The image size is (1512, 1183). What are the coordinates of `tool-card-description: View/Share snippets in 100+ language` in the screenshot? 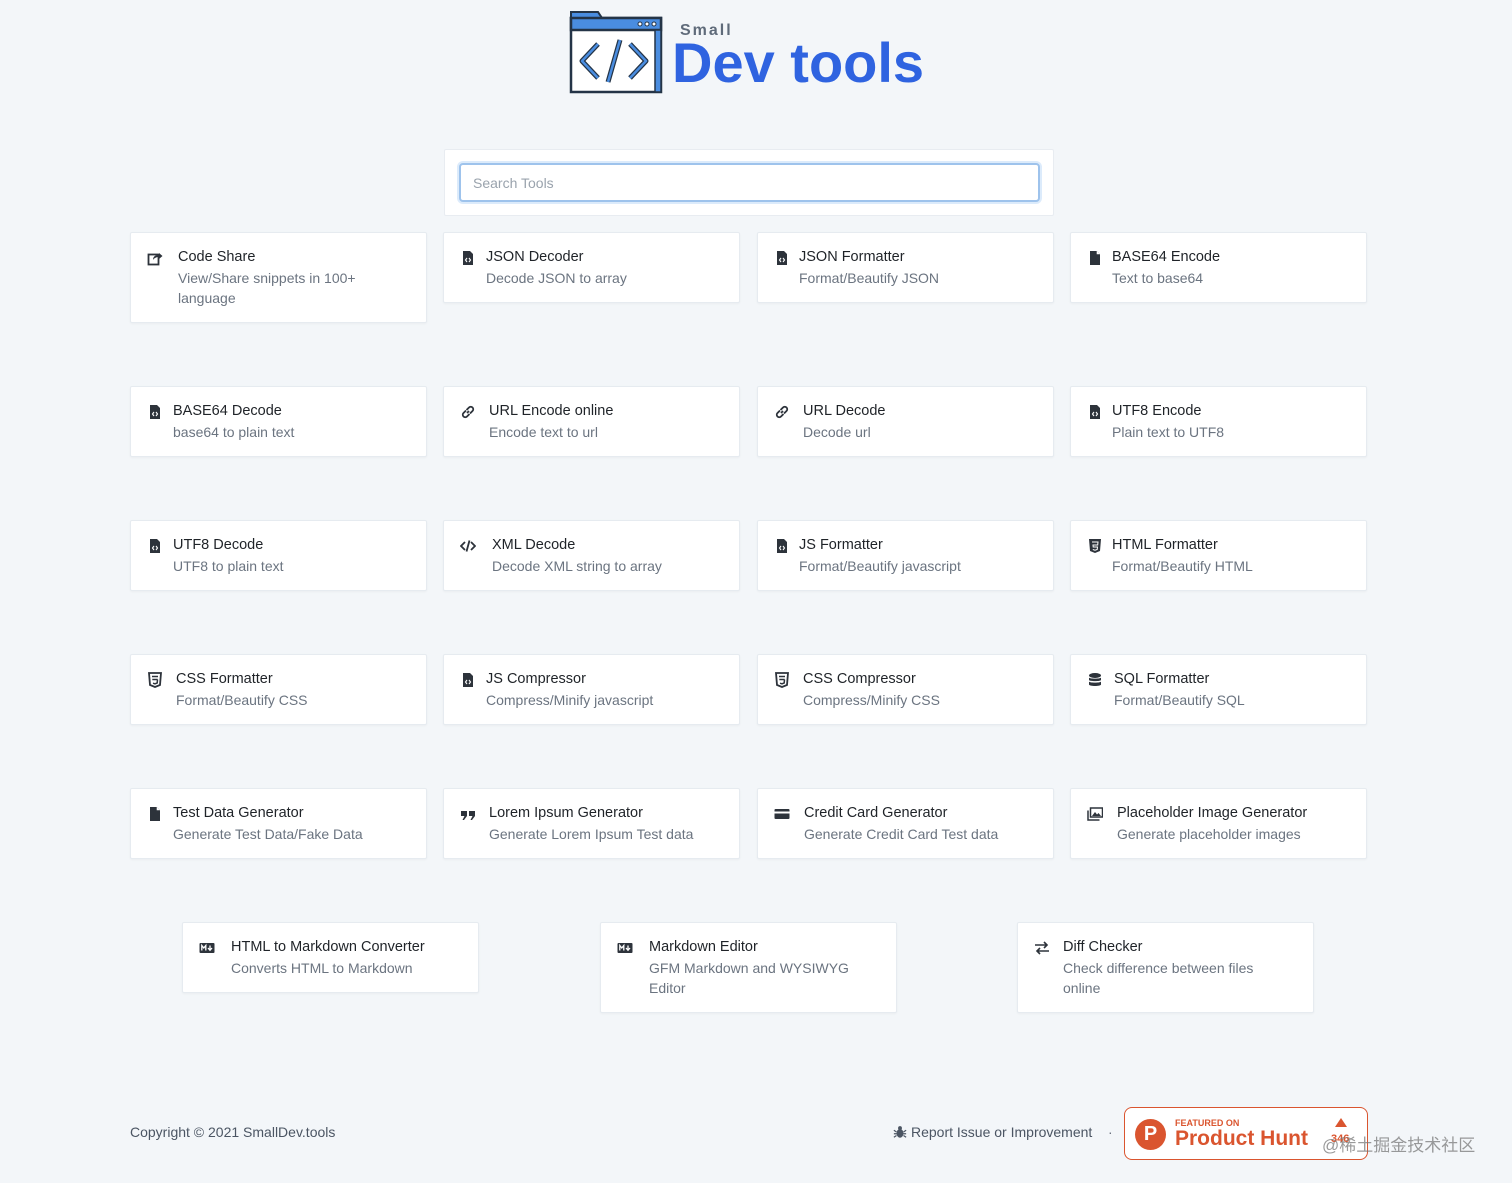 It's located at (267, 288).